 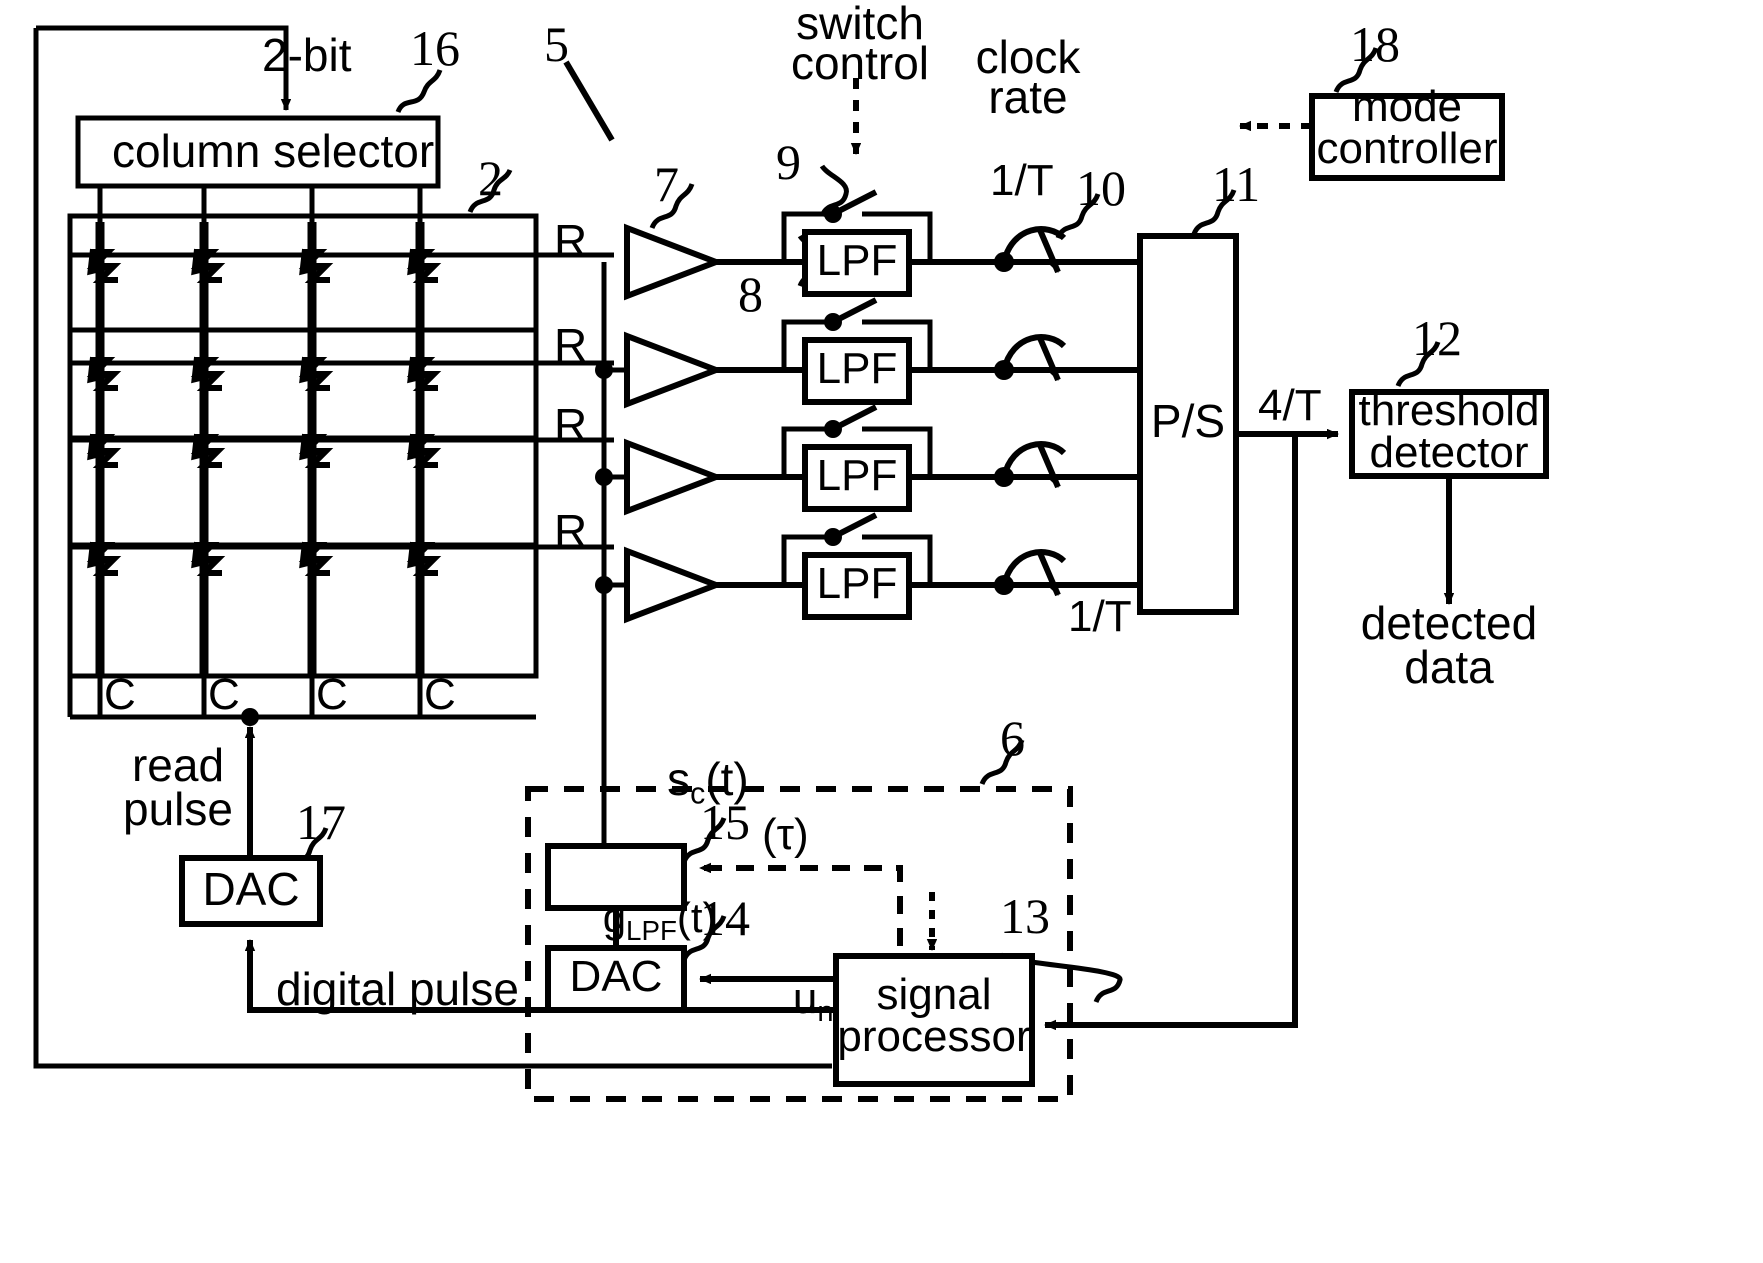 What do you see at coordinates (813, 1000) in the screenshot?
I see `u-n-label: un` at bounding box center [813, 1000].